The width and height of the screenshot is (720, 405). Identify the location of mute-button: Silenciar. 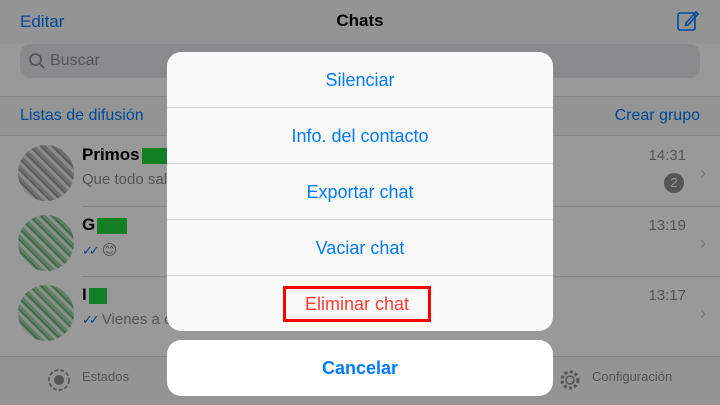
(360, 80).